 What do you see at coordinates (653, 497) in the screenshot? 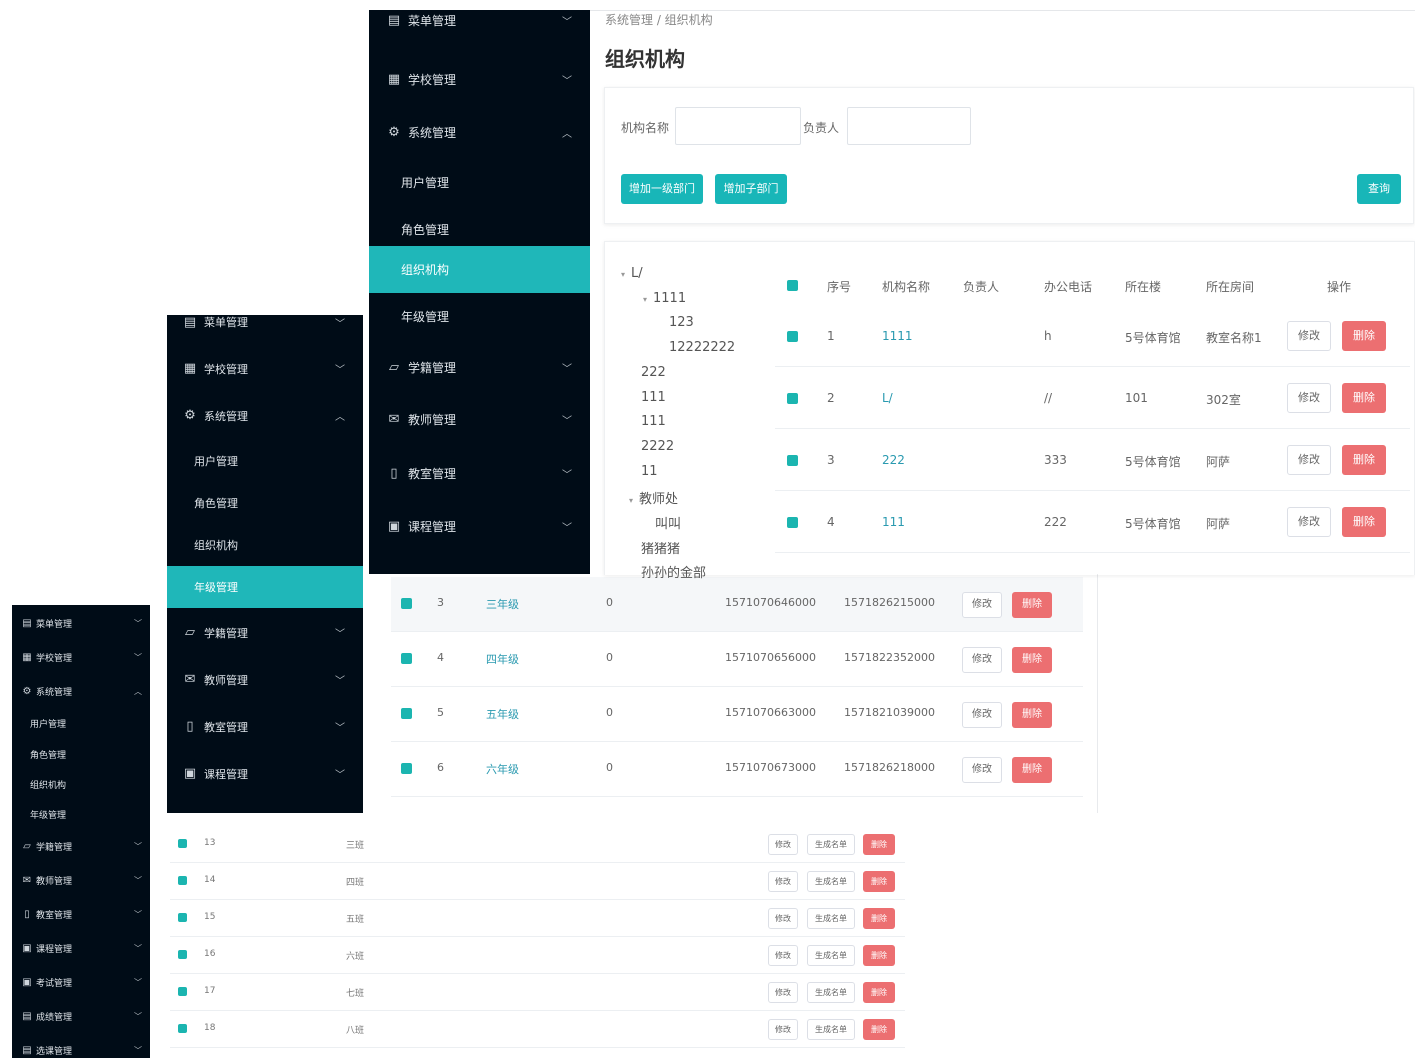
I see `tree-node: ▾ 教师处` at bounding box center [653, 497].